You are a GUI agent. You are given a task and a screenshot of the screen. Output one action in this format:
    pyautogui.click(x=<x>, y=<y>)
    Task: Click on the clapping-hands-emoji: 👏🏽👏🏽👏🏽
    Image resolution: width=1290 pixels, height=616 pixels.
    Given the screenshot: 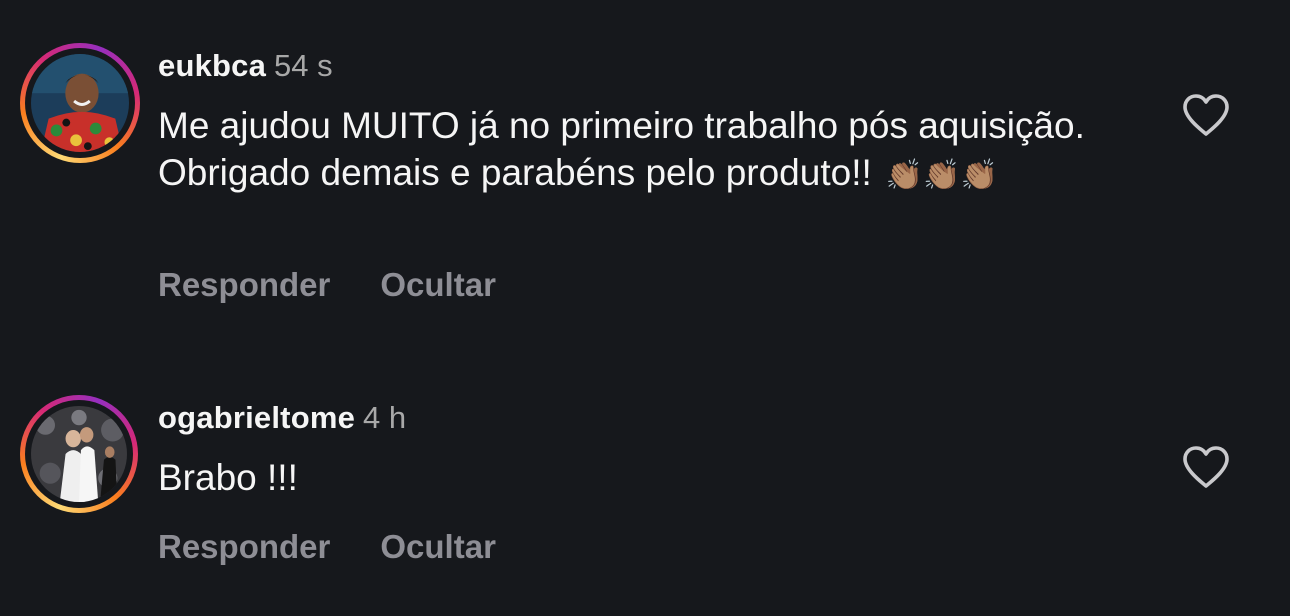 What is the action you would take?
    pyautogui.click(x=941, y=175)
    